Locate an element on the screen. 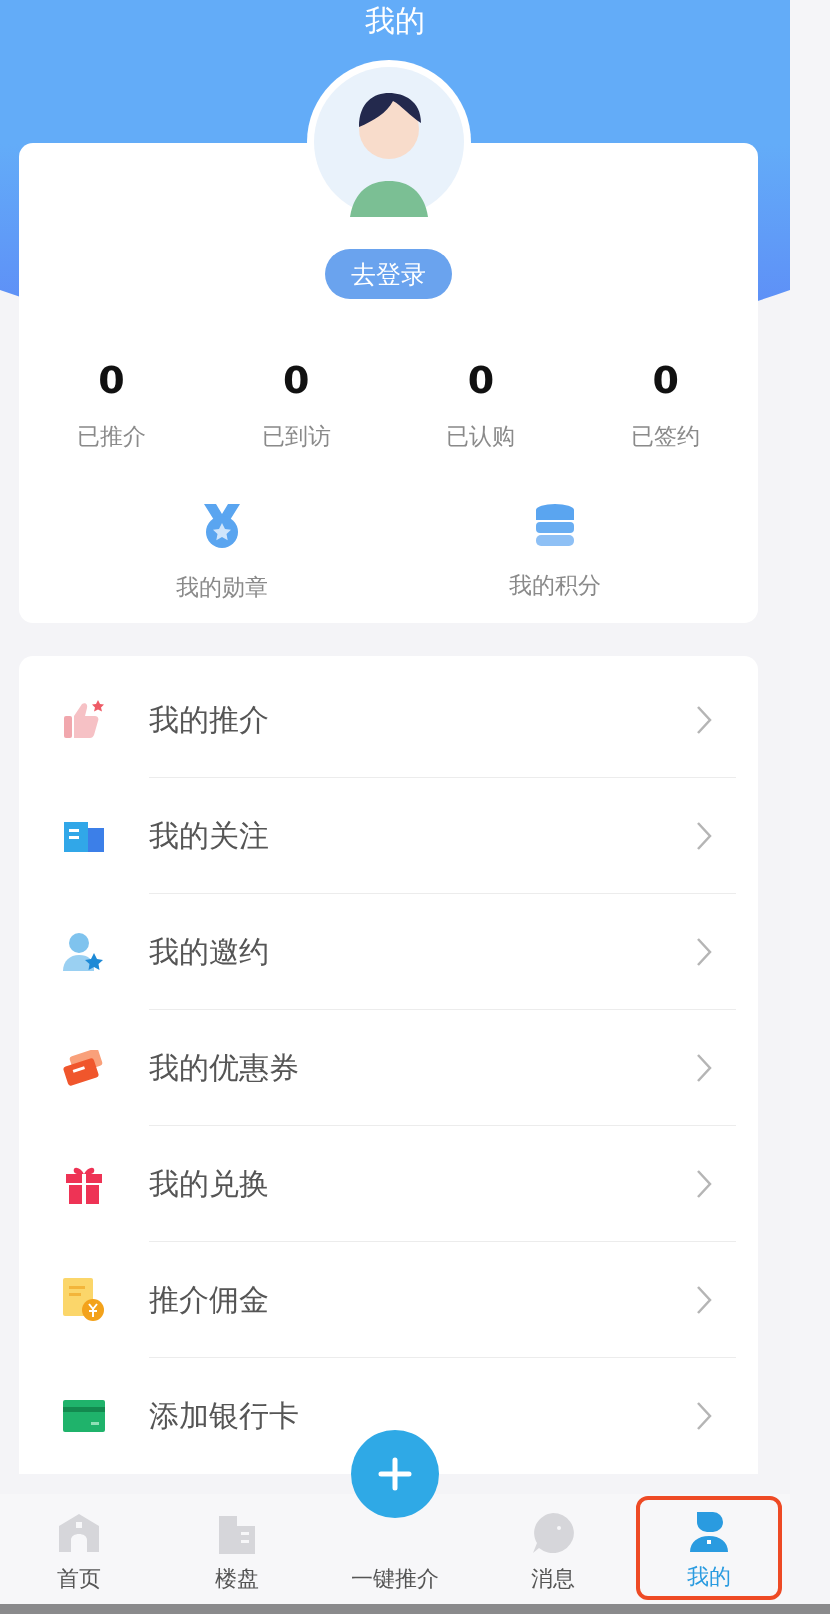 Image resolution: width=830 pixels, height=1614 pixels. menu-item-label: 推介佣金 is located at coordinates (422, 1300).